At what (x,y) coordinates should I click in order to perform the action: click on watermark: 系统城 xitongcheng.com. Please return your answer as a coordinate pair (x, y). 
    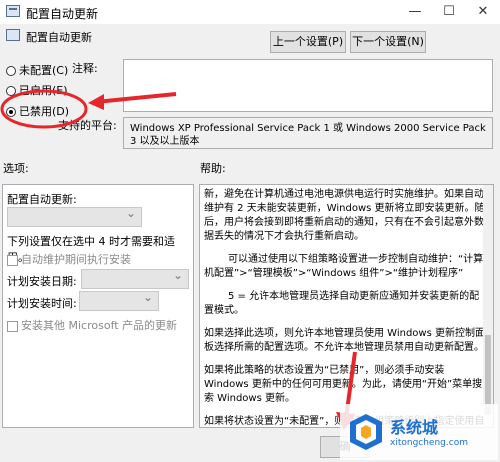
    Looking at the image, I should click on (419, 432).